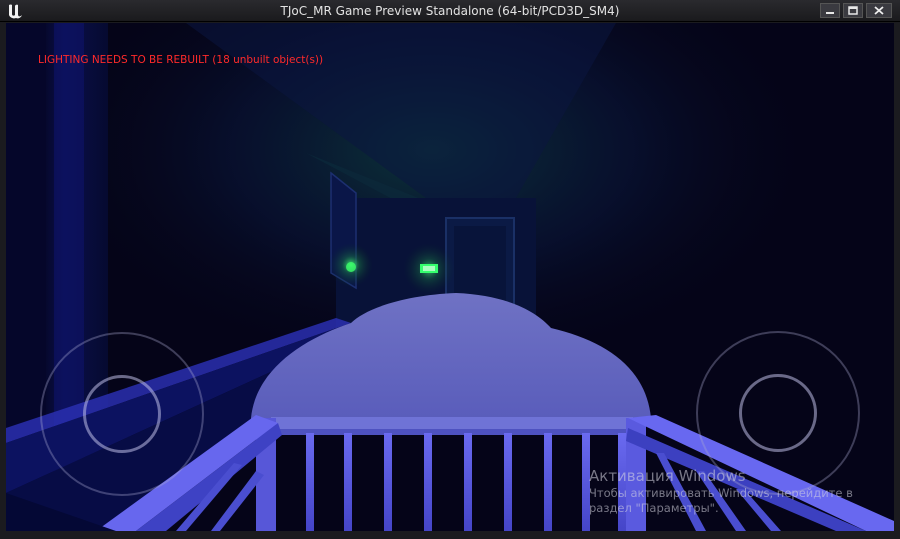 The image size is (900, 539). Describe the element at coordinates (778, 413) in the screenshot. I see `right-joystick-thumb` at that location.